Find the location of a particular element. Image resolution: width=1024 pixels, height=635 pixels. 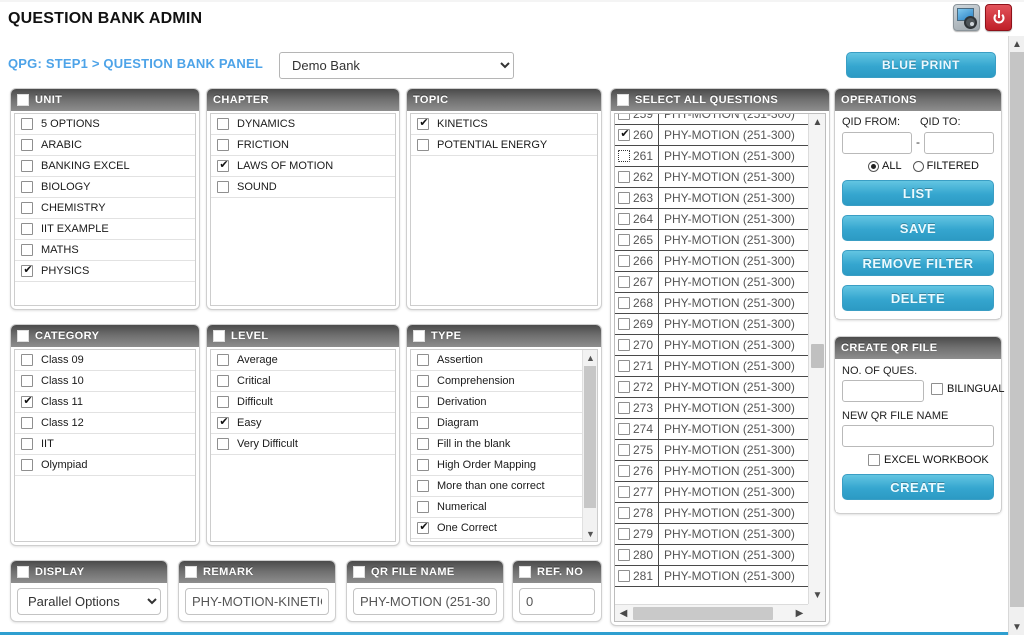

questions-hscroll-thumb is located at coordinates (703, 613).